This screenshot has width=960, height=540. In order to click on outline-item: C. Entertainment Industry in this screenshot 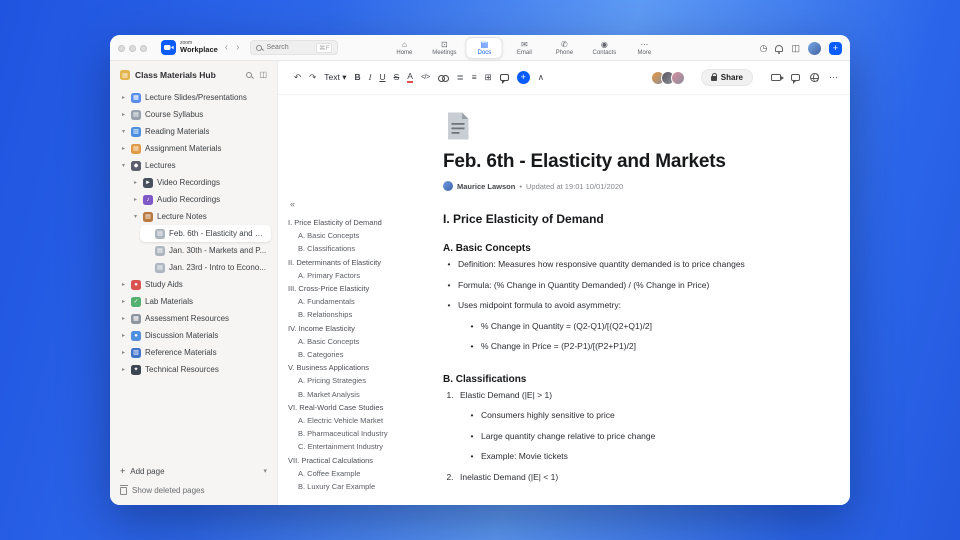, I will do `click(355, 446)`.